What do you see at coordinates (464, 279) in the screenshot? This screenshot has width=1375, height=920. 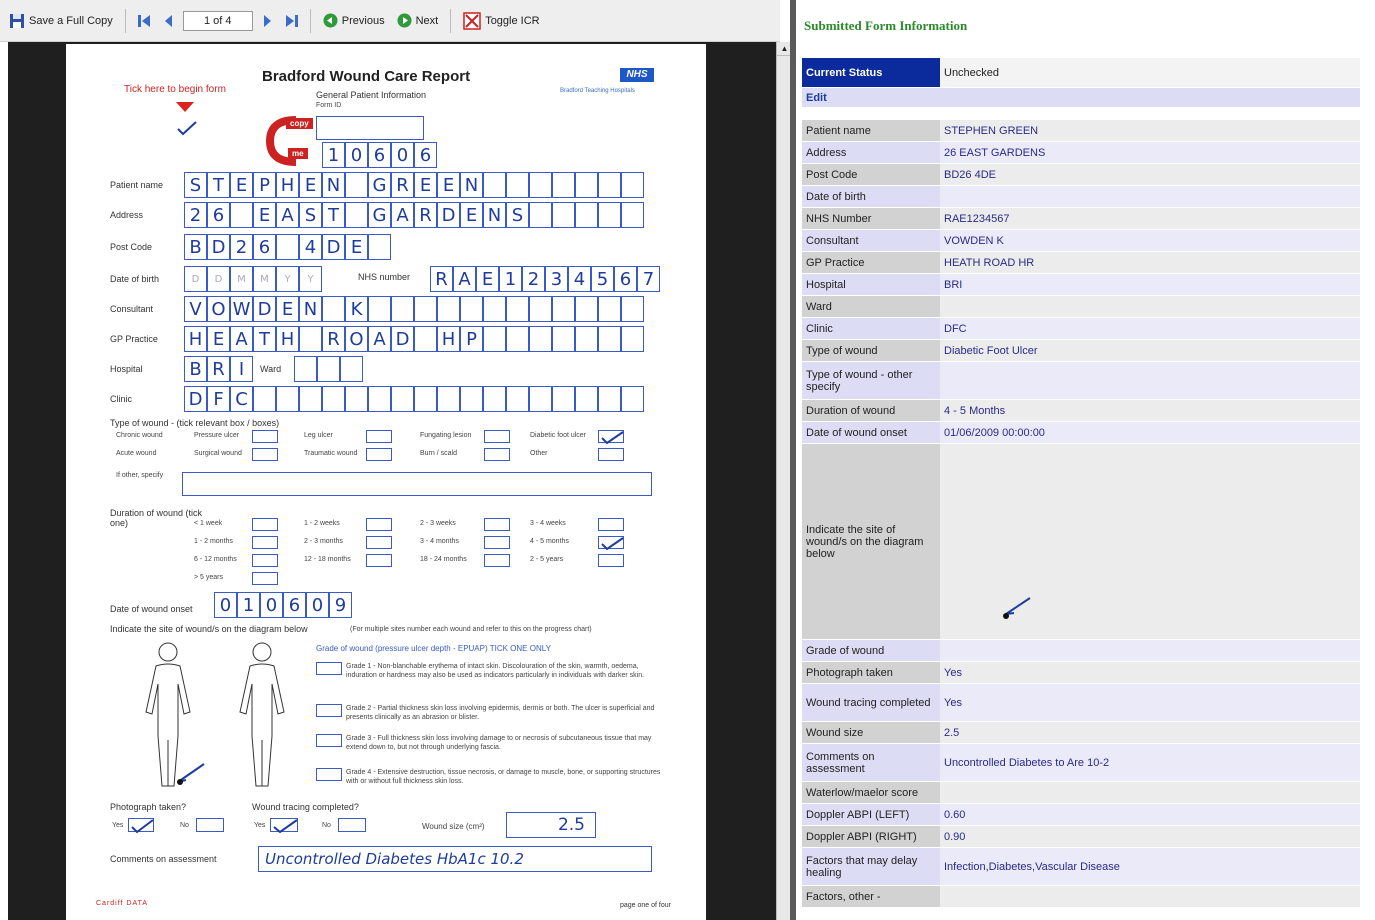 I see `char-box: A` at bounding box center [464, 279].